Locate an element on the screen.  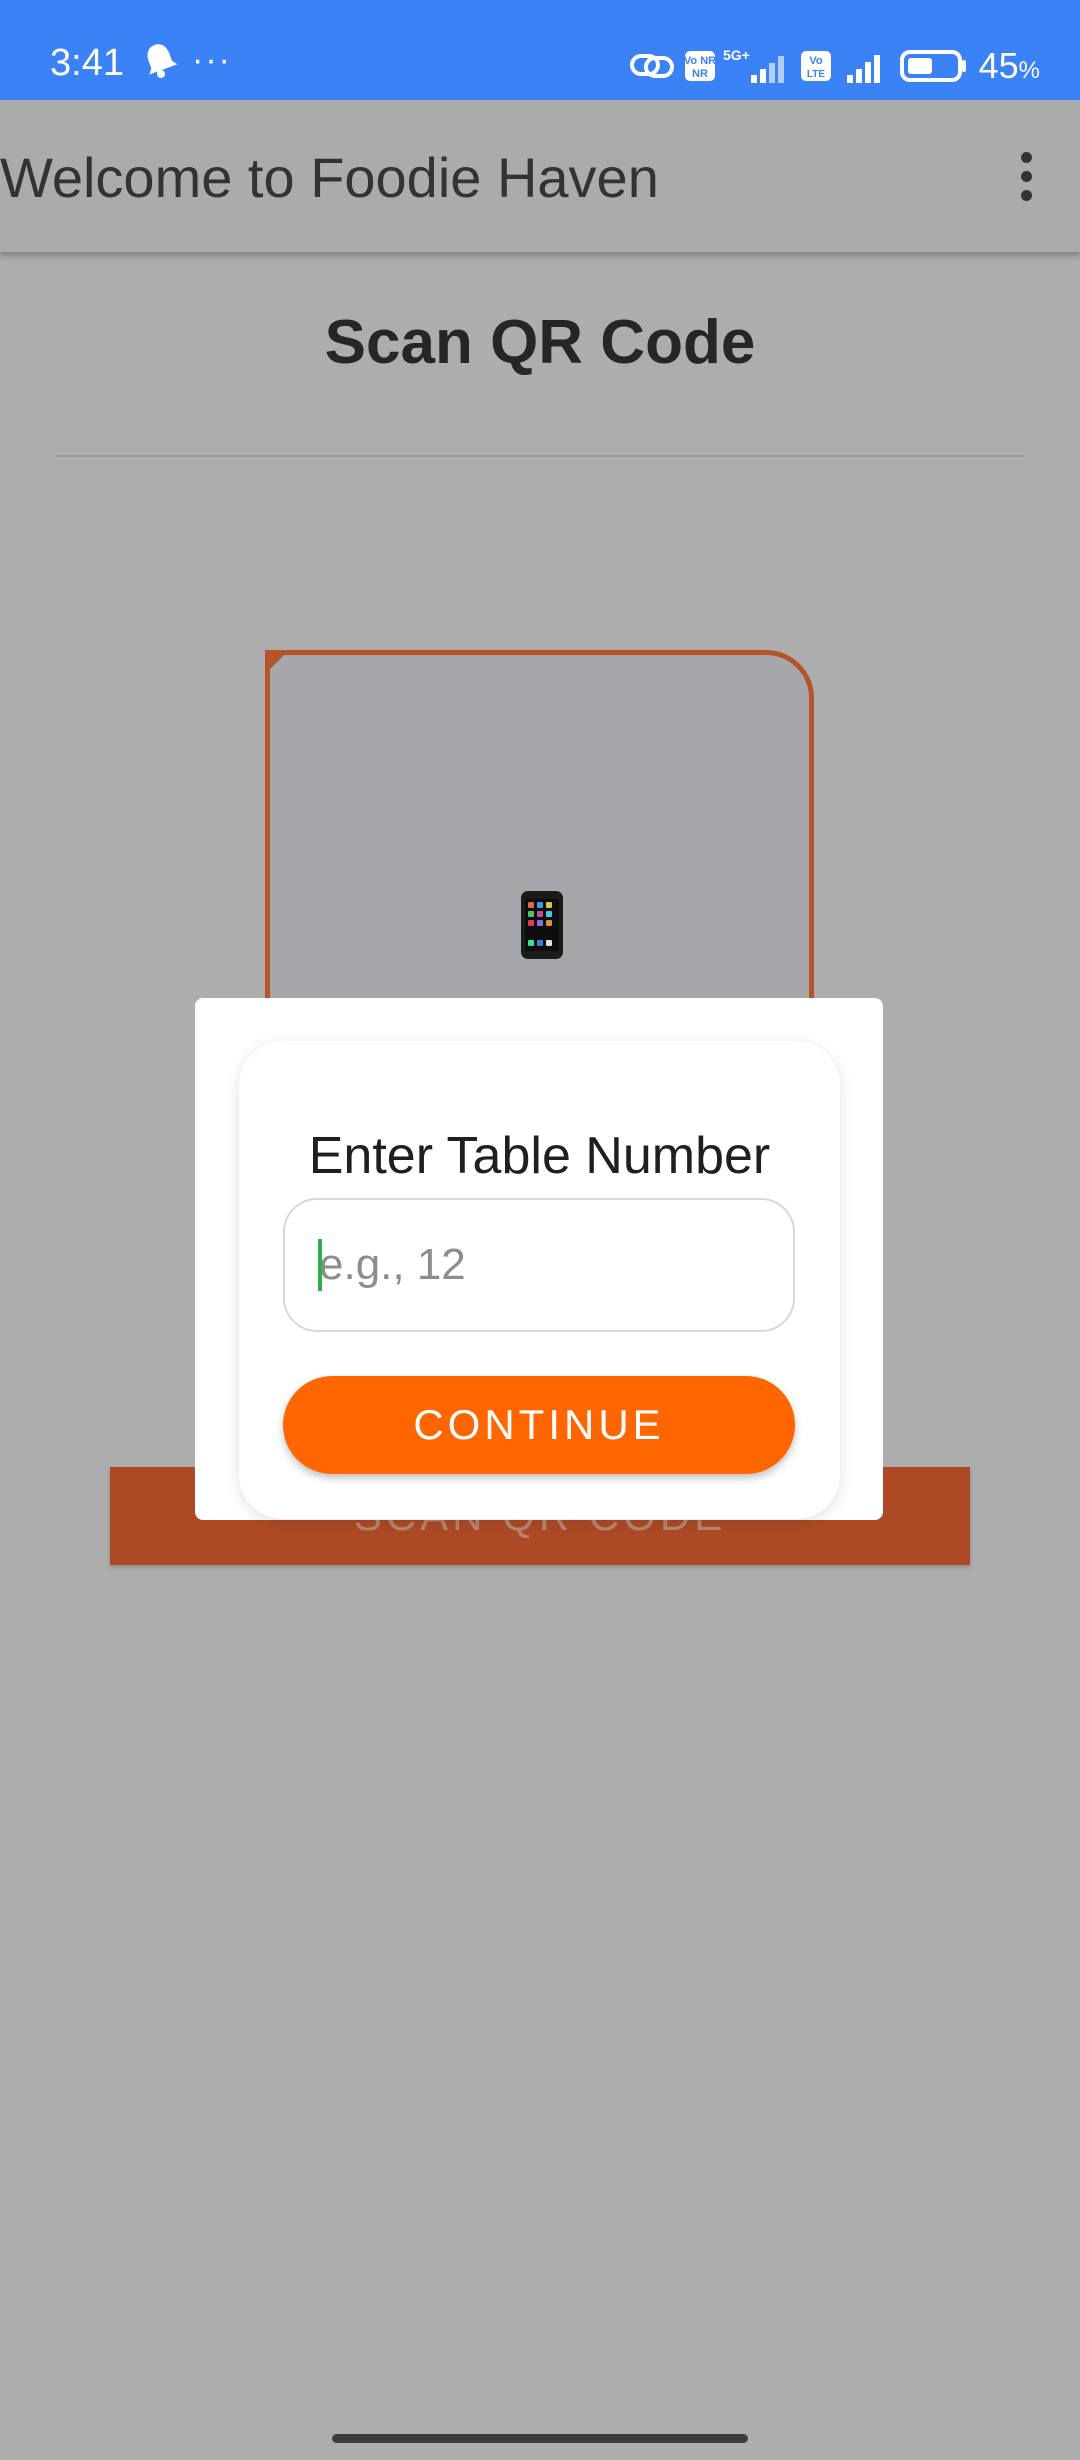
mobile-phone-icon is located at coordinates (542, 925).